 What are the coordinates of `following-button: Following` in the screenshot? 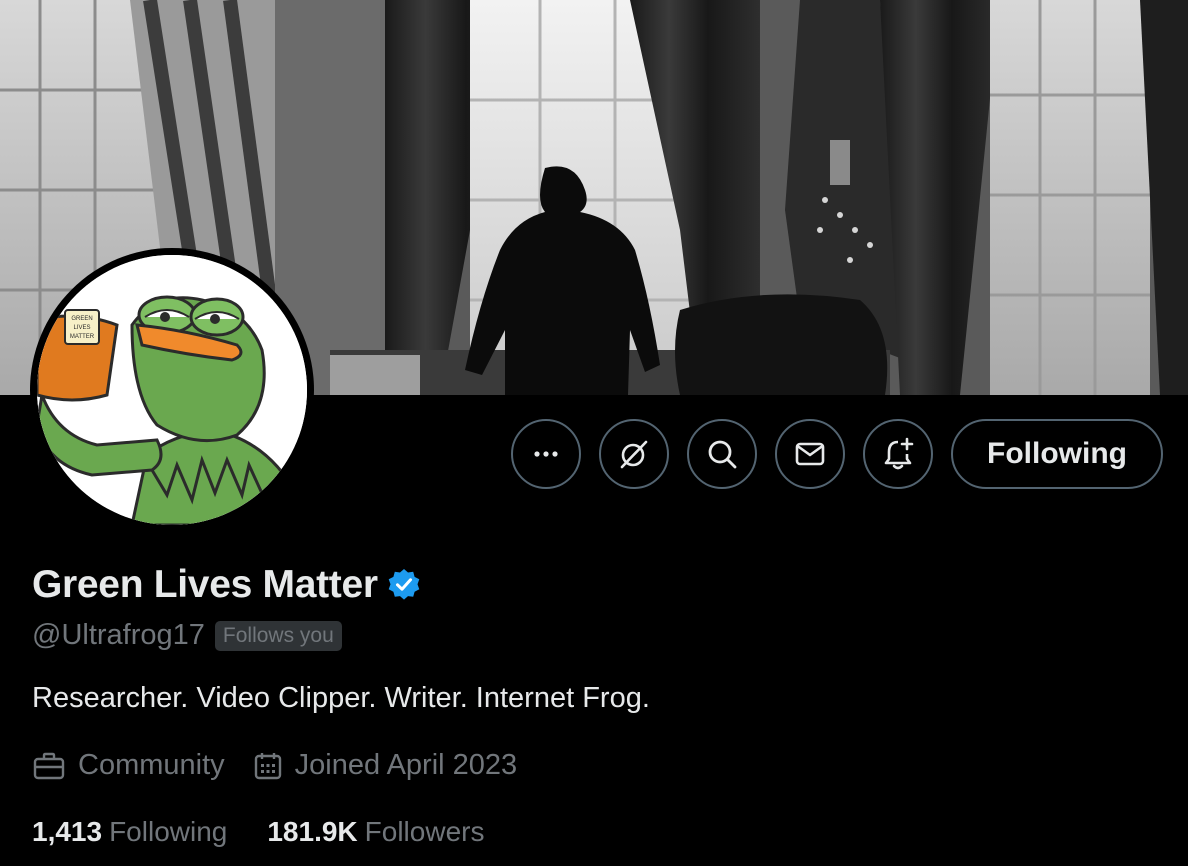 It's located at (1057, 454).